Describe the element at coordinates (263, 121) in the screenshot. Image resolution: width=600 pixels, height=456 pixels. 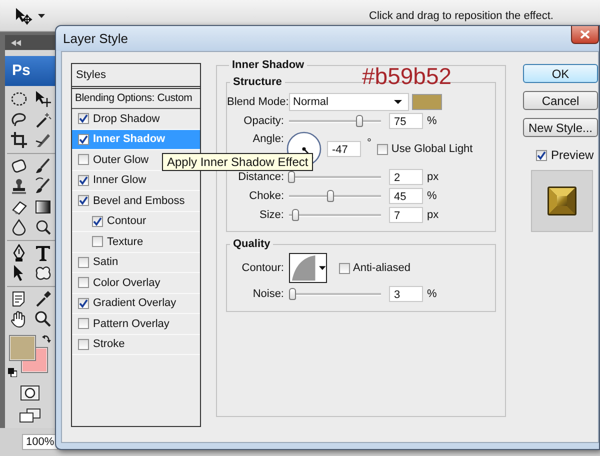
I see `field-label: Opacity:` at that location.